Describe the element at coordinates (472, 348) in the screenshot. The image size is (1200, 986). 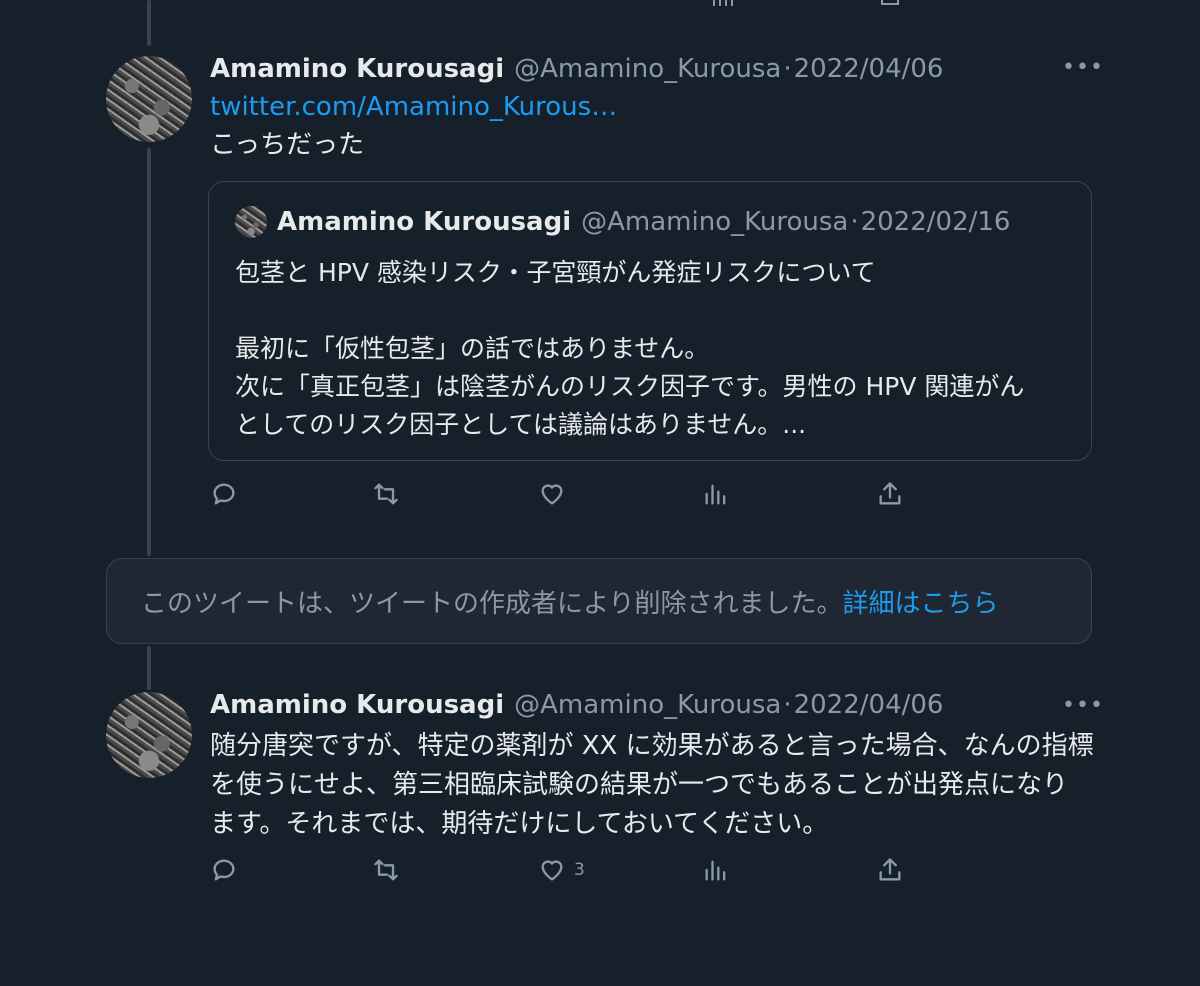
I see `quoted-text-line: 最初に「仮性包茎」の話ではありません。` at that location.